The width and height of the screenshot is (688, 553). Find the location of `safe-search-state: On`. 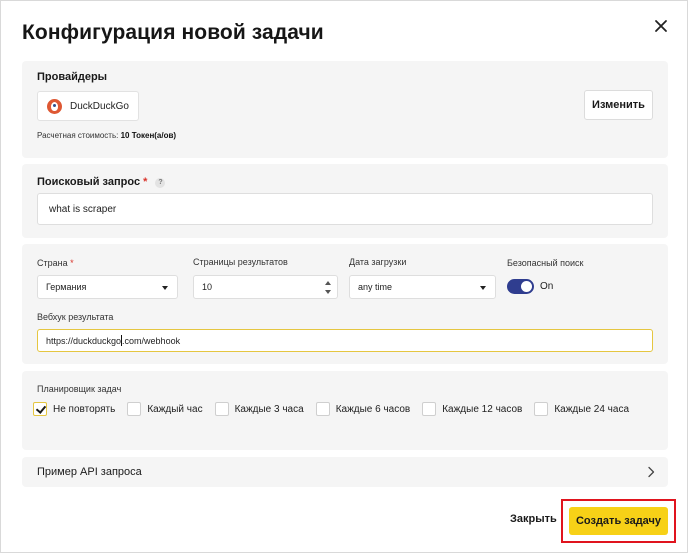

safe-search-state: On is located at coordinates (547, 286).